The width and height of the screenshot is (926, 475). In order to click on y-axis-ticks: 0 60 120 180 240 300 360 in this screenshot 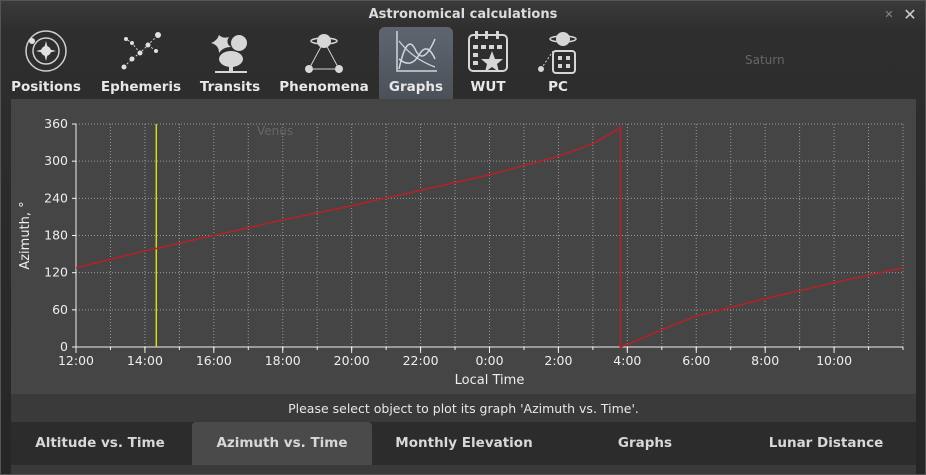, I will do `click(60, 235)`.